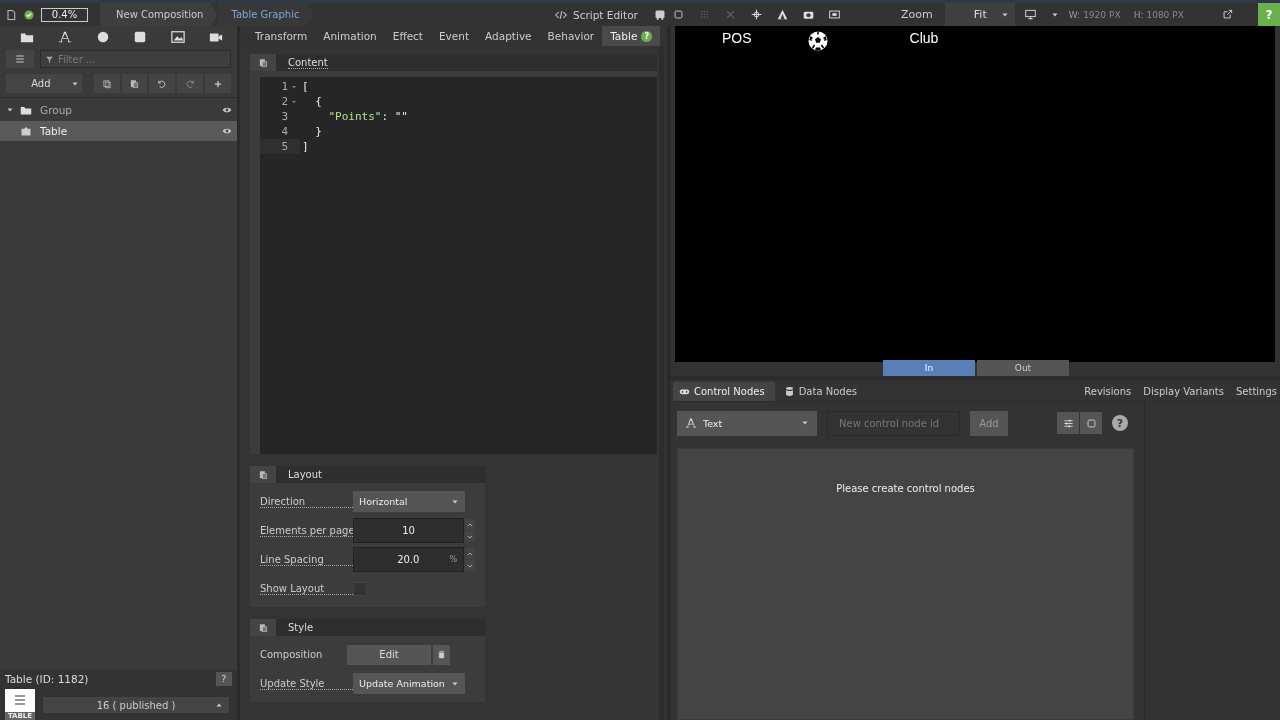 The width and height of the screenshot is (1280, 720). Describe the element at coordinates (118, 110) in the screenshot. I see `tree-item: Group` at that location.